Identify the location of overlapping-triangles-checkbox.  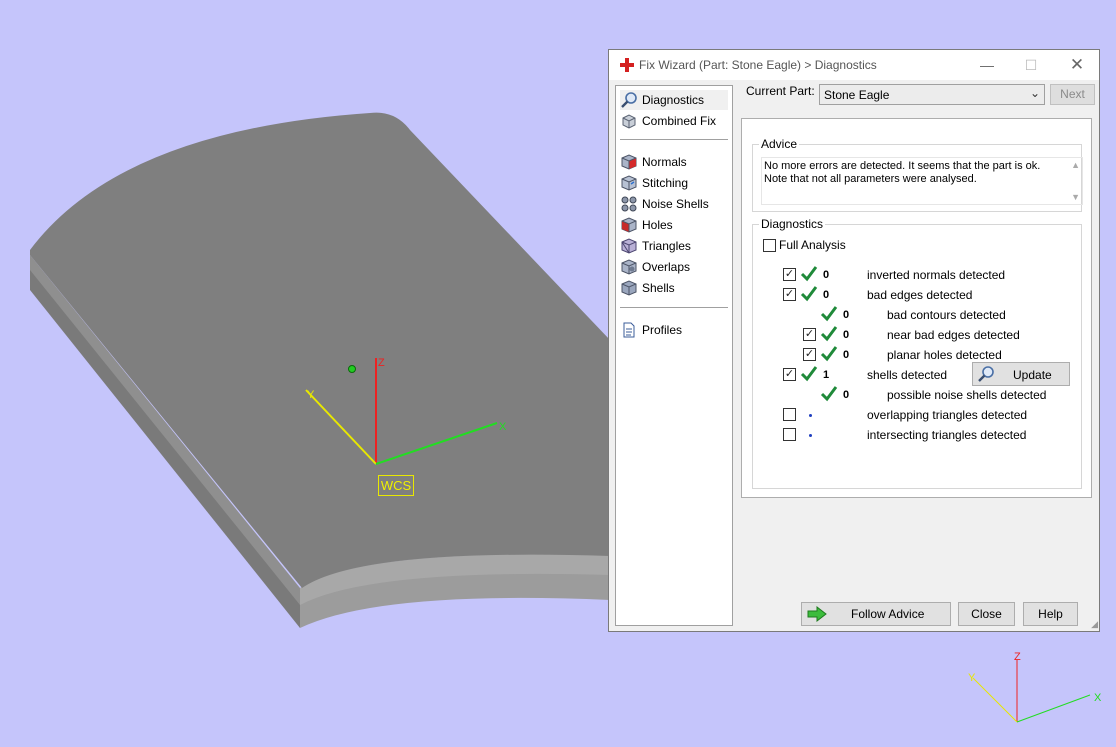
(789, 414).